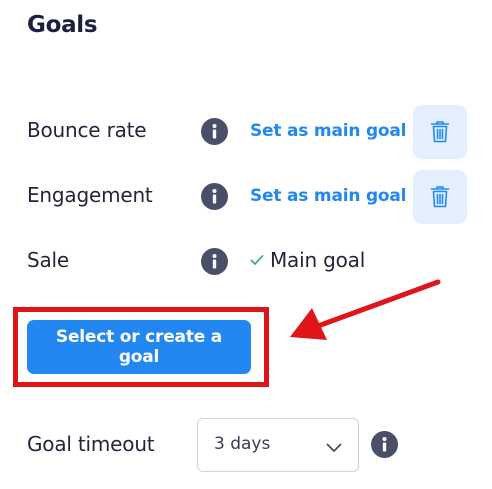 Image resolution: width=492 pixels, height=489 pixels. I want to click on goal-row-bounce-rate: Bounce rate Set as main goal, so click(246, 132).